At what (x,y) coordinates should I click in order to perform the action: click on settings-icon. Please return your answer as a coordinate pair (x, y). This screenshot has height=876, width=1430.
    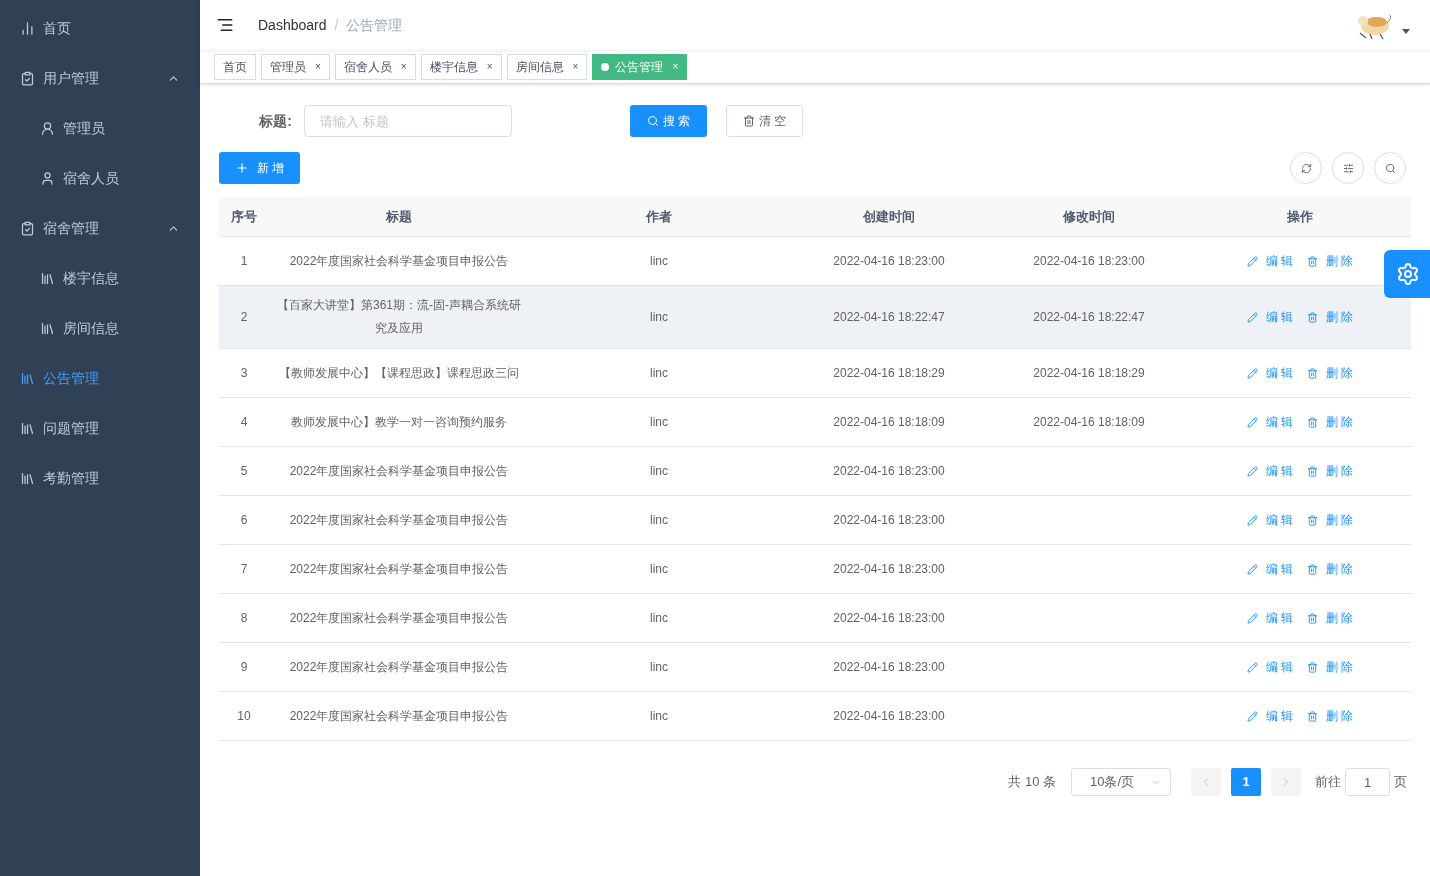
    Looking at the image, I should click on (1408, 274).